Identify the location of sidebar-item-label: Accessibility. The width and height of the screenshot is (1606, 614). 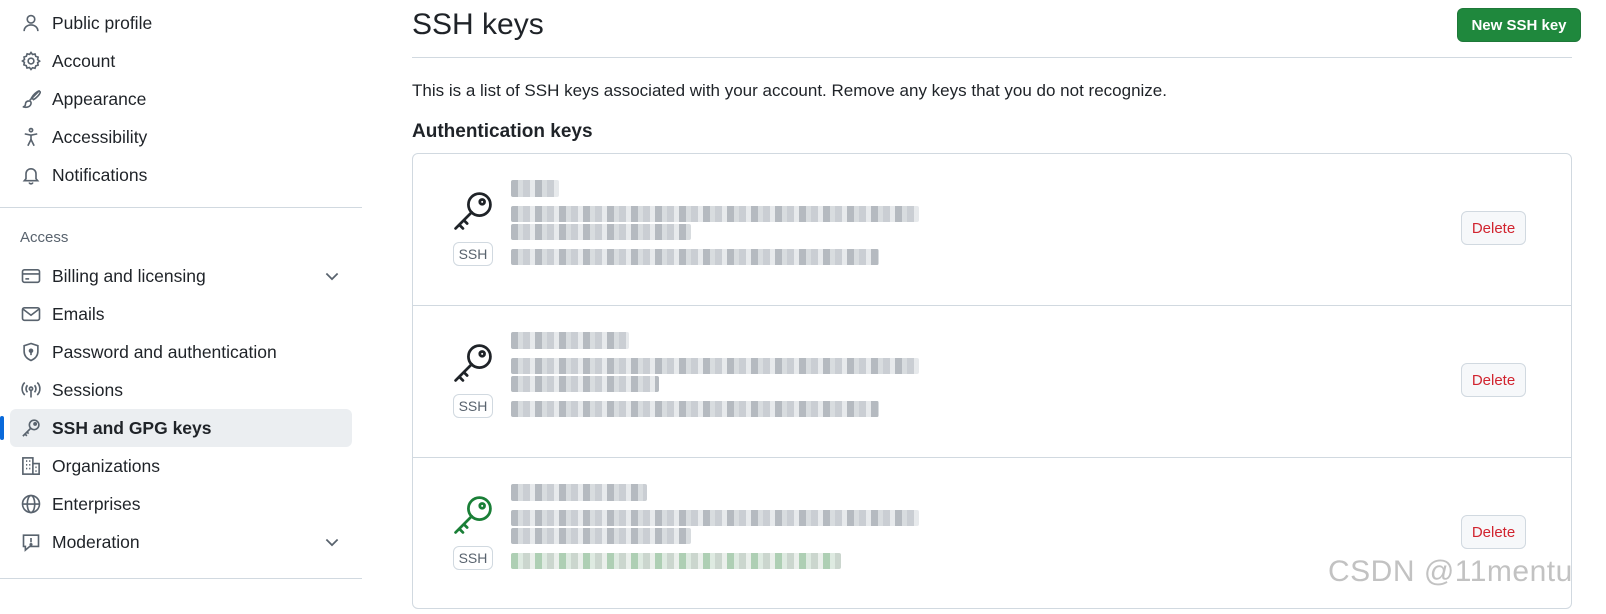
(100, 136).